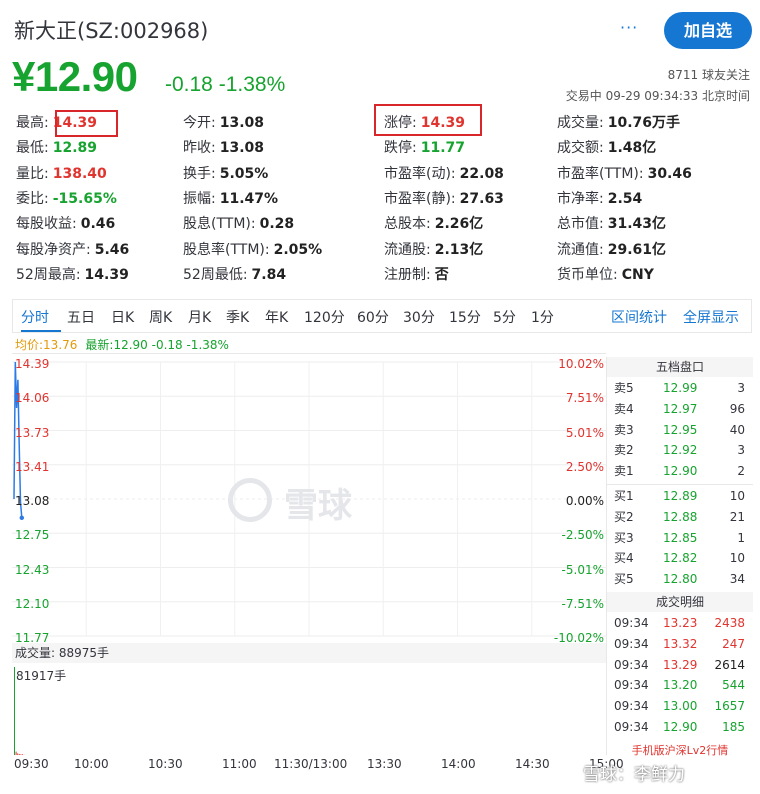 Image resolution: width=760 pixels, height=794 pixels. Describe the element at coordinates (32, 148) in the screenshot. I see `quote-label: 最低:` at that location.